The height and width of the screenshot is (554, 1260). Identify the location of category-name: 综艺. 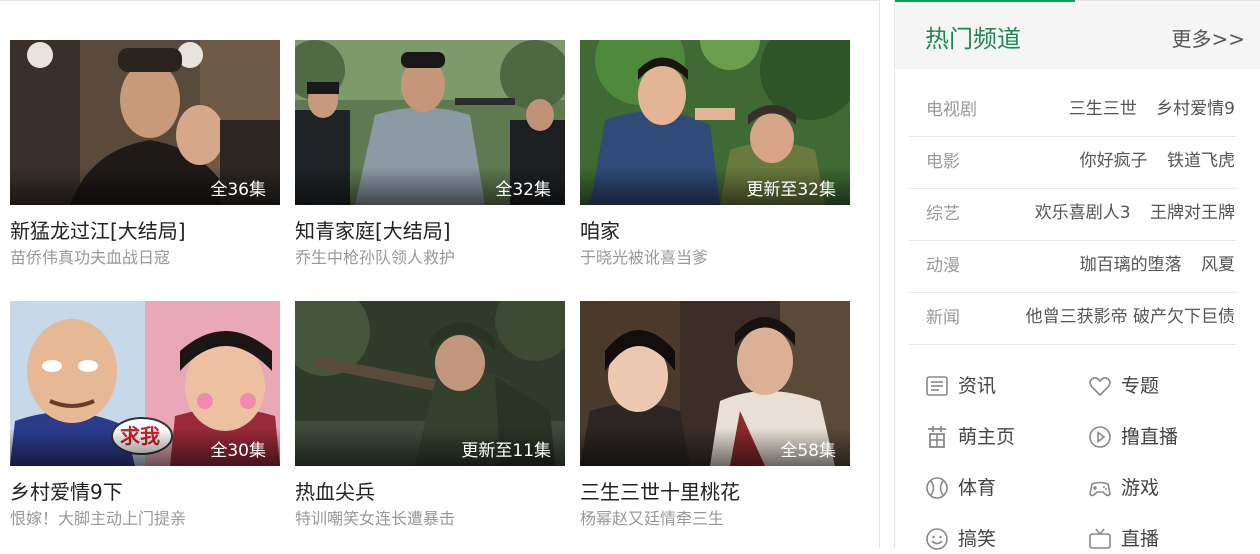
(943, 214).